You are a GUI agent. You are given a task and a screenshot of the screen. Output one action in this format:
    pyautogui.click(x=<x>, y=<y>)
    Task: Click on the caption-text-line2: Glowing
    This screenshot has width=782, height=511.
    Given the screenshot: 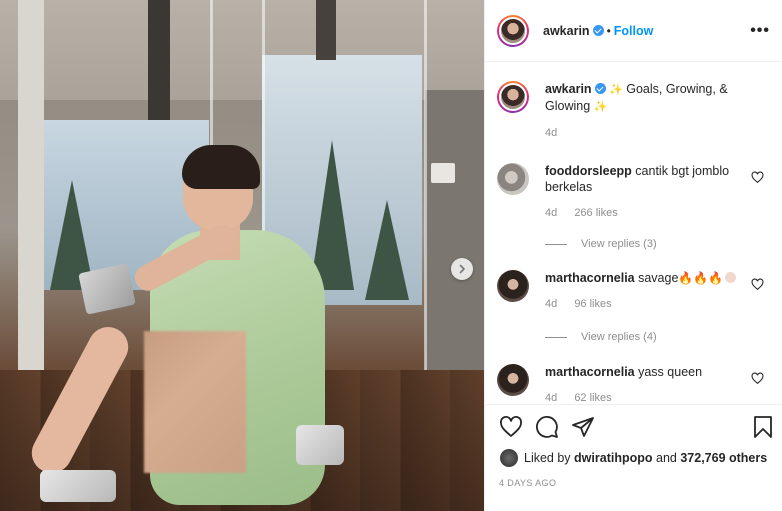 What is the action you would take?
    pyautogui.click(x=568, y=106)
    